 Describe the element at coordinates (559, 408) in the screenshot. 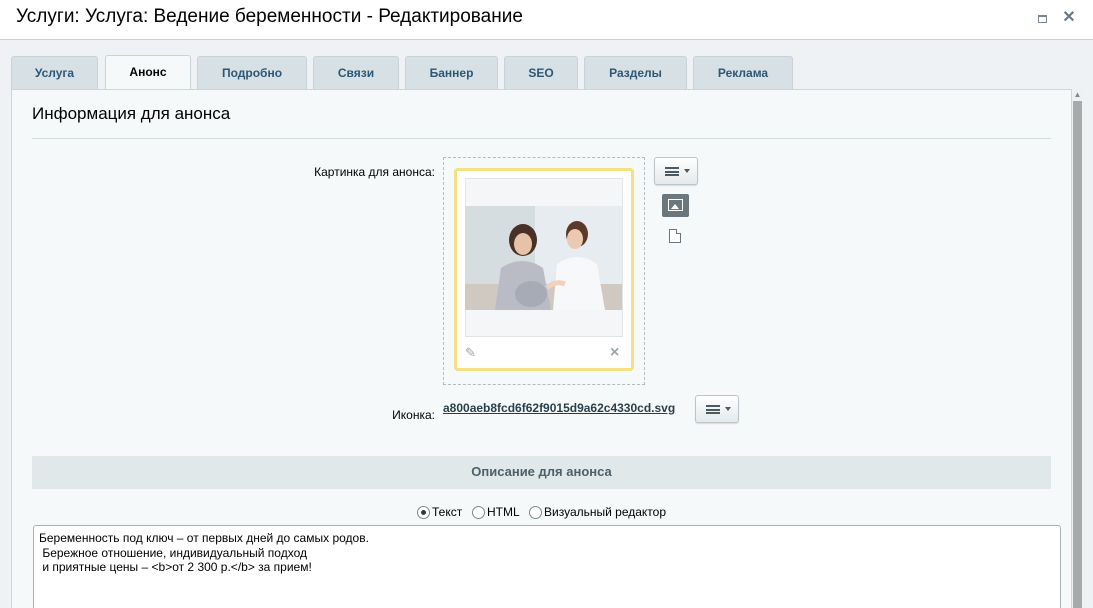

I see `icon-file-link: a800aeb8fcd6f62f9015d9a62c4330cd.svg` at that location.